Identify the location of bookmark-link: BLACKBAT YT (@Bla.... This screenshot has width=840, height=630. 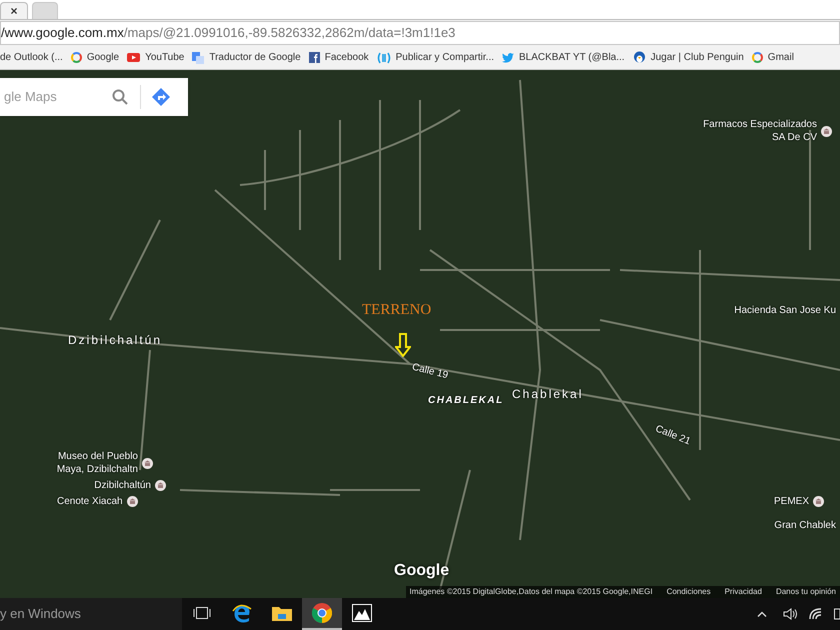
(563, 57).